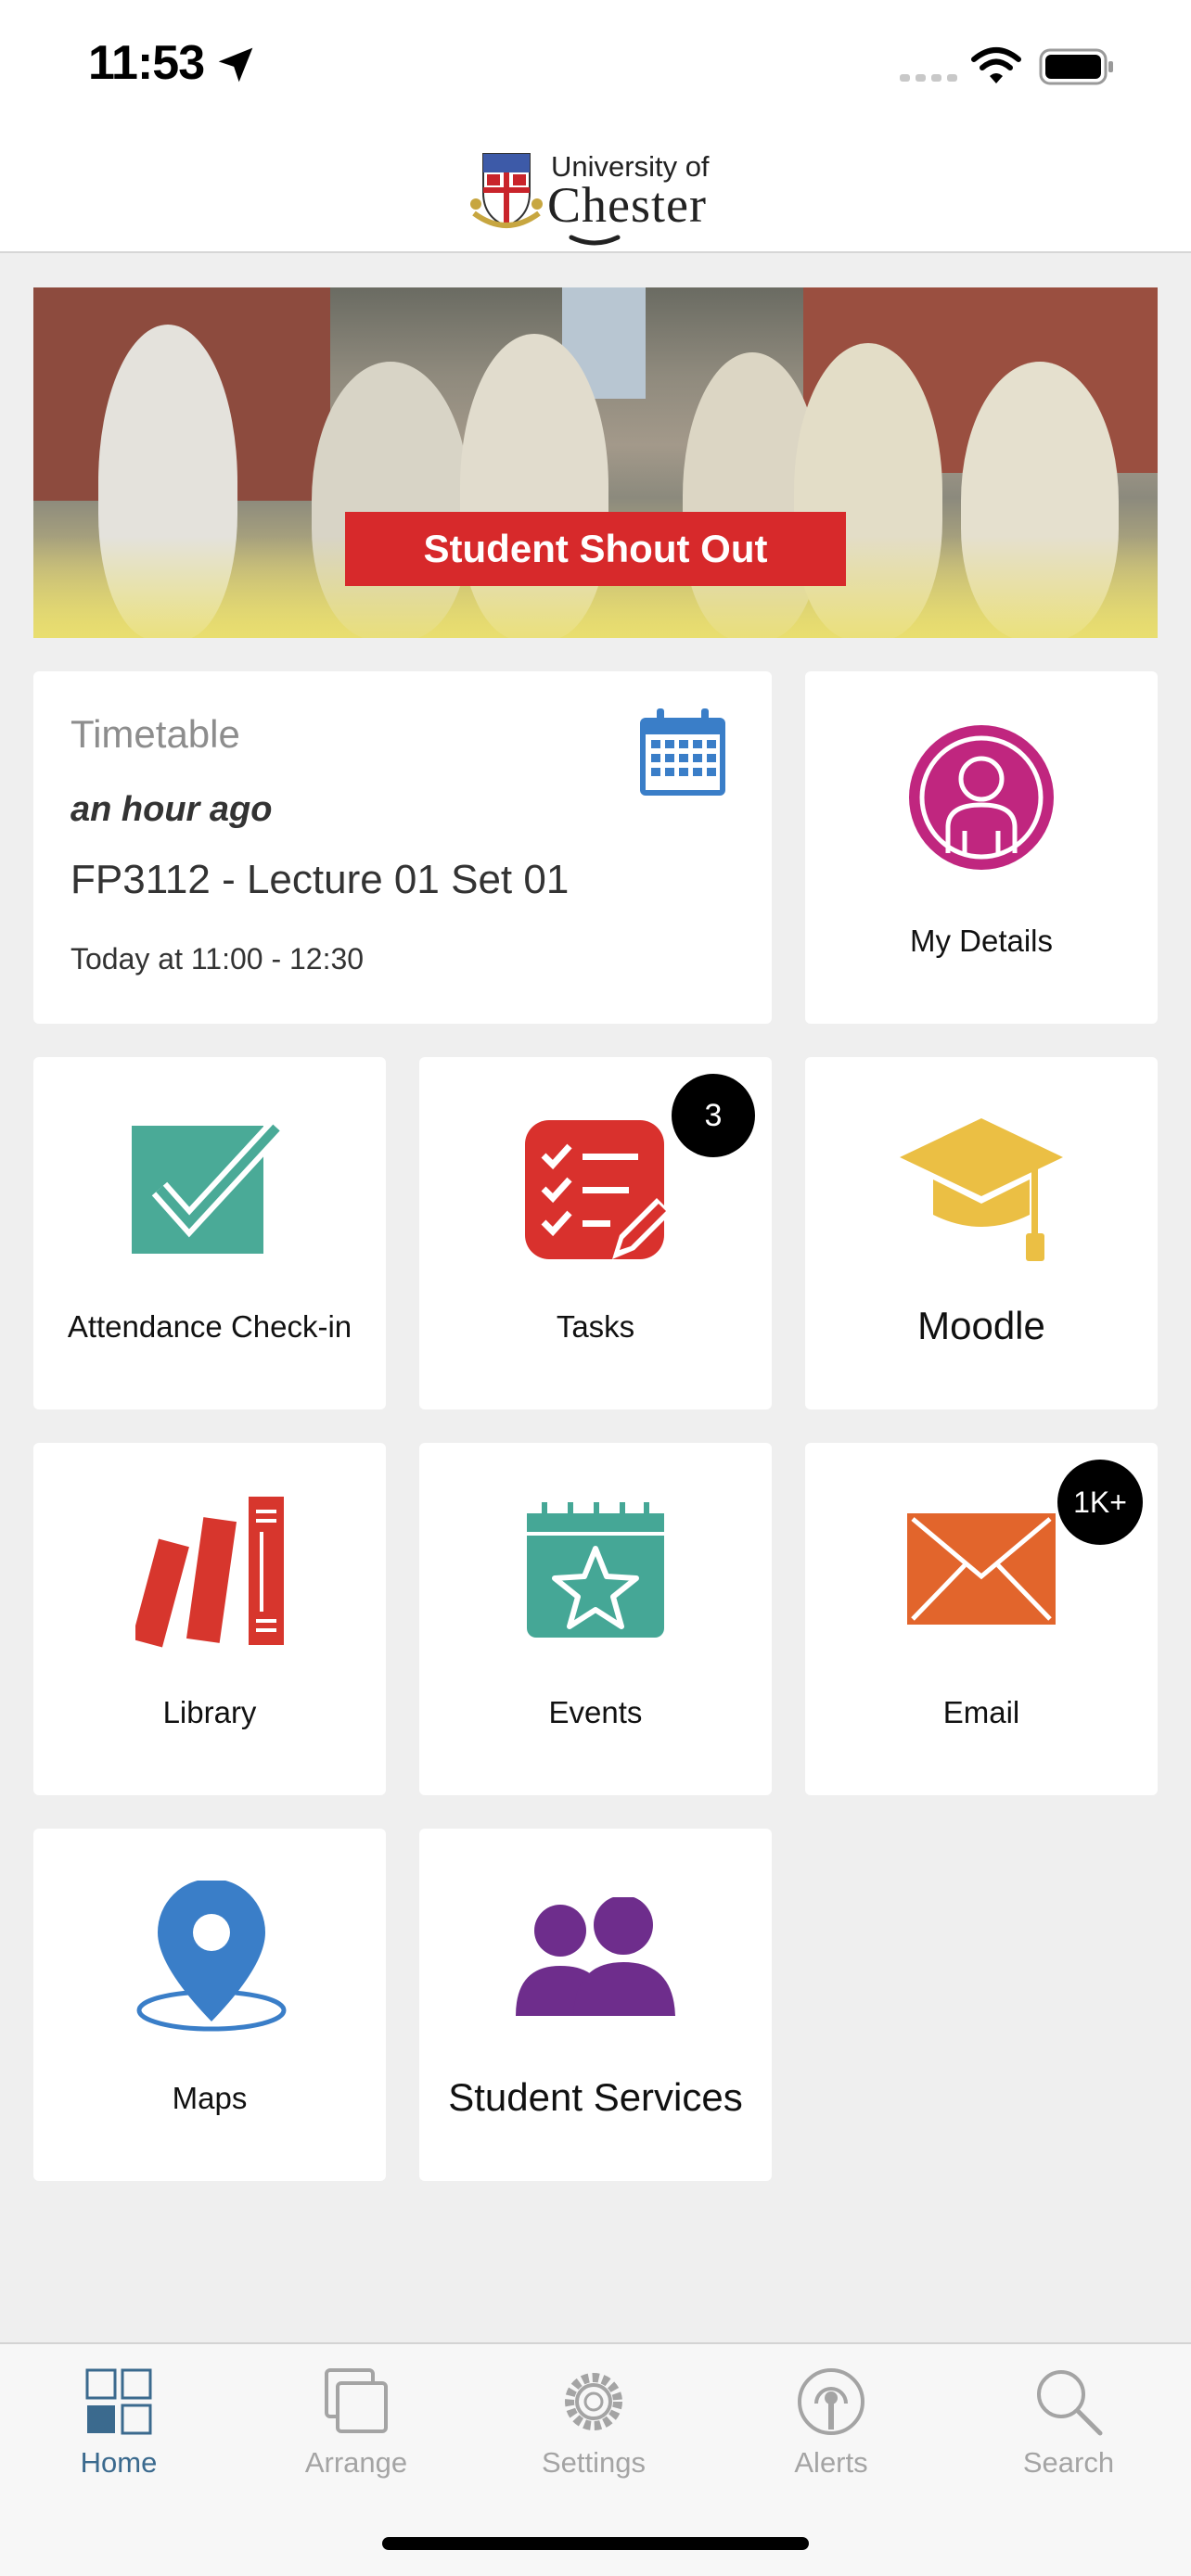 The image size is (1191, 2576). I want to click on tab-alerts-label: Alerts, so click(831, 2462).